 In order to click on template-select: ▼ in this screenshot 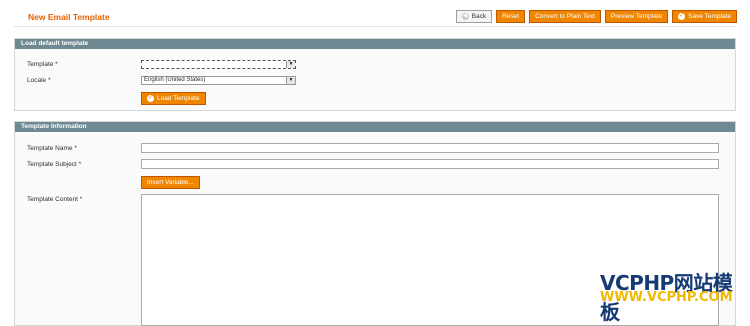, I will do `click(218, 64)`.